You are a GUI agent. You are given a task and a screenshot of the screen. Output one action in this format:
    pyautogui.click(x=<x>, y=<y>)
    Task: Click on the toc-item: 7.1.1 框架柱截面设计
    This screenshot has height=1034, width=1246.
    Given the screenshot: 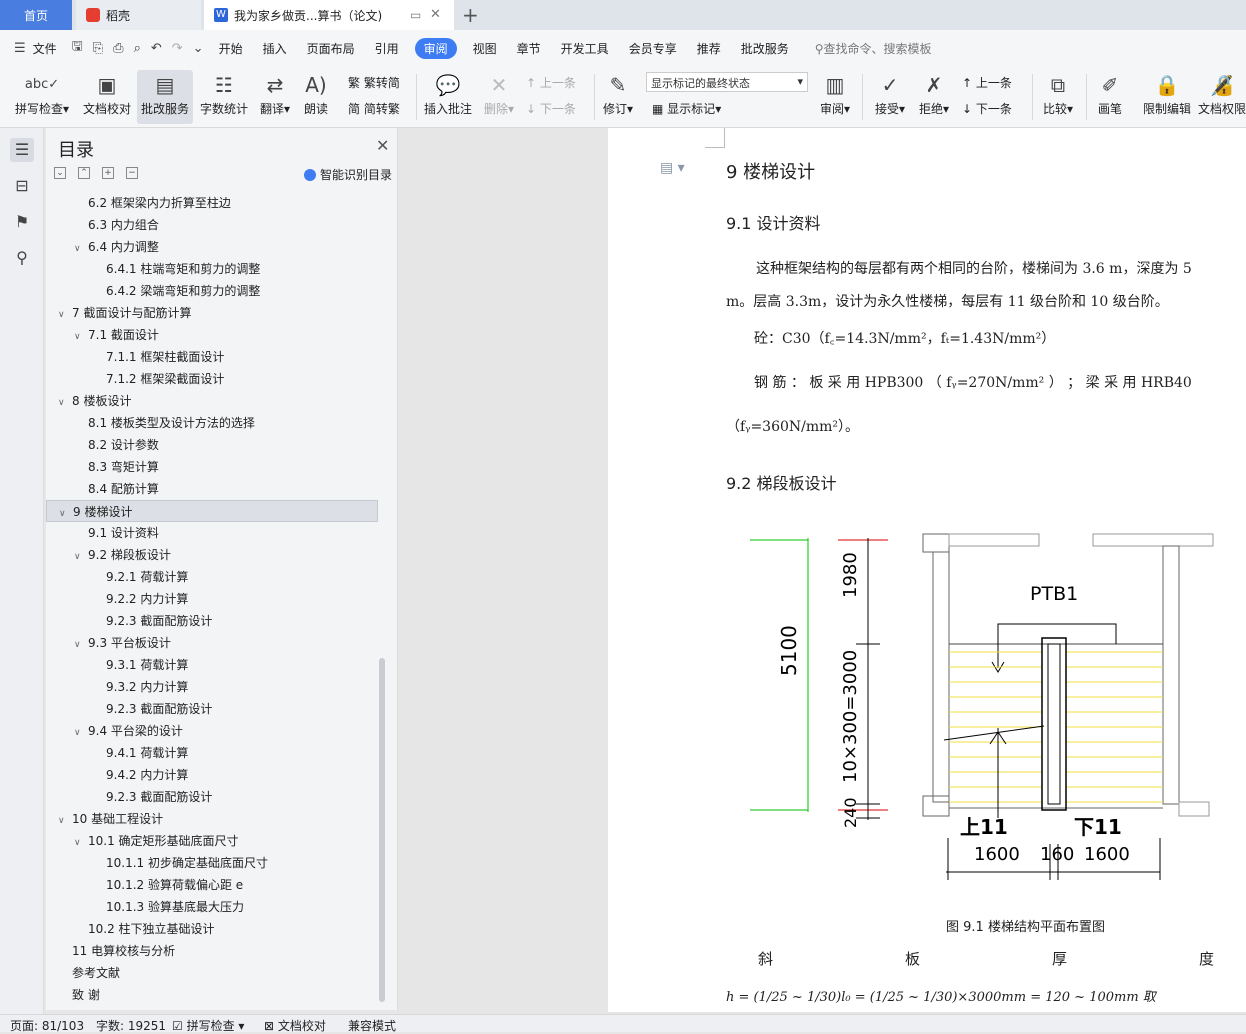 What is the action you would take?
    pyautogui.click(x=212, y=357)
    